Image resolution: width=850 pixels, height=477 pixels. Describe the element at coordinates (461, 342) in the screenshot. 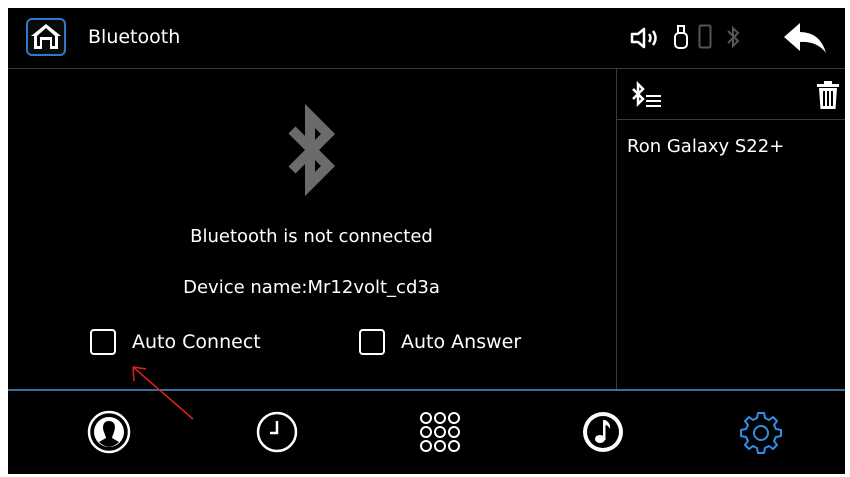

I see `auto-answer-label: Auto Answer` at that location.